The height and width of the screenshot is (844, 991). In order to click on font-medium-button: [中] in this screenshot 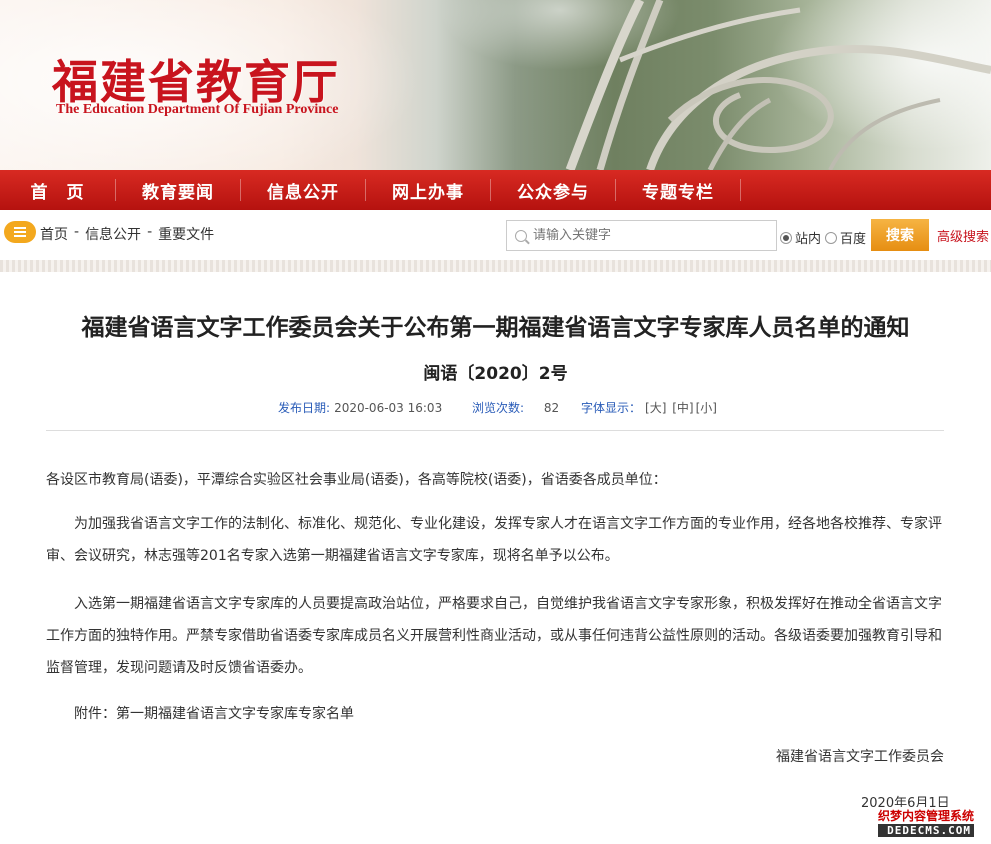, I will do `click(682, 408)`.